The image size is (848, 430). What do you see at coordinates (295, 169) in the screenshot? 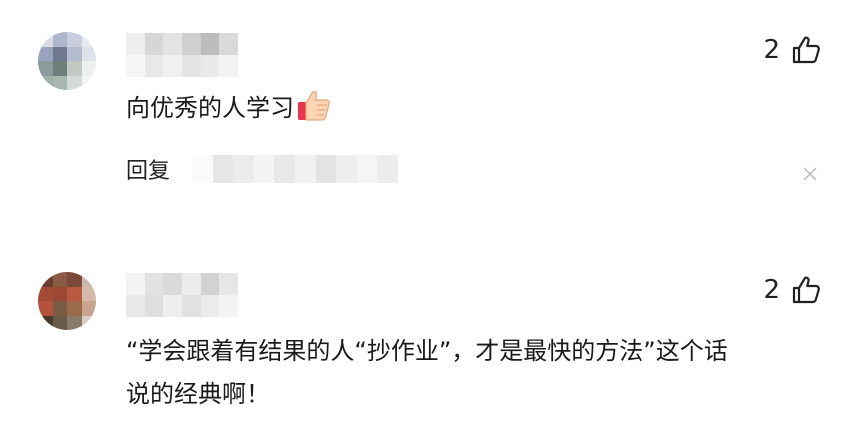
I see `reply-author` at bounding box center [295, 169].